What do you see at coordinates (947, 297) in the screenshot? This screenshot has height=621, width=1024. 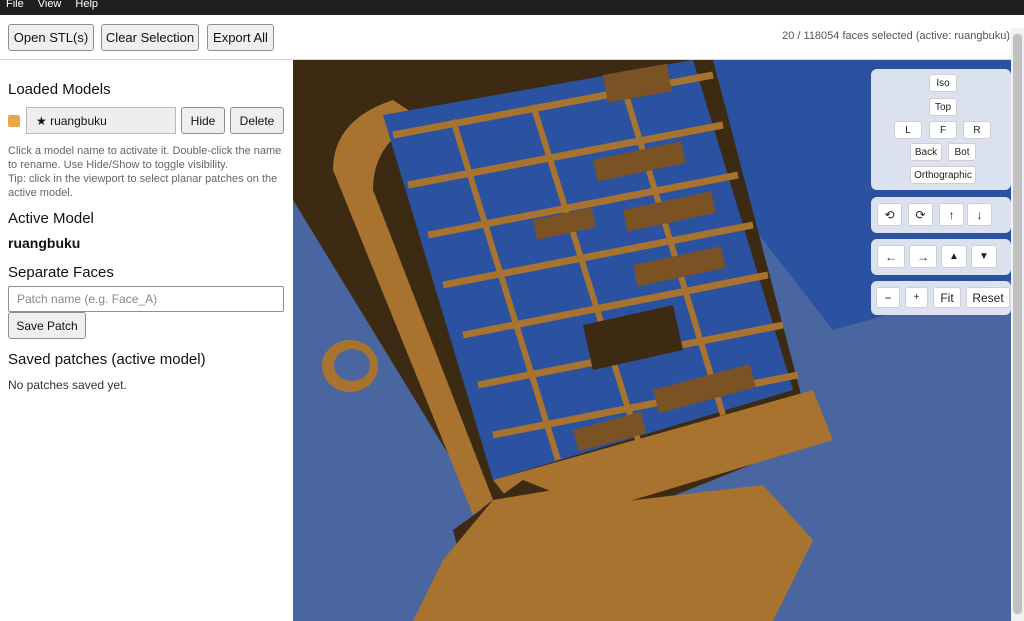 I see `fit-button: Fit` at bounding box center [947, 297].